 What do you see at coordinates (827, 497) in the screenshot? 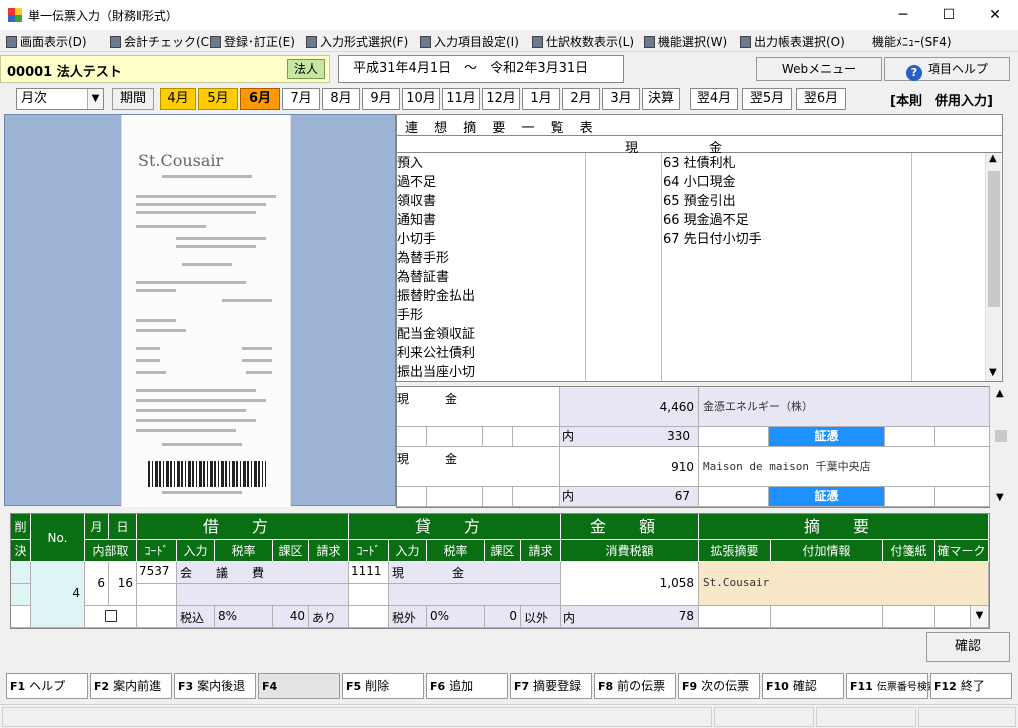
I see `shouhyou-button-2: 証憑` at bounding box center [827, 497].